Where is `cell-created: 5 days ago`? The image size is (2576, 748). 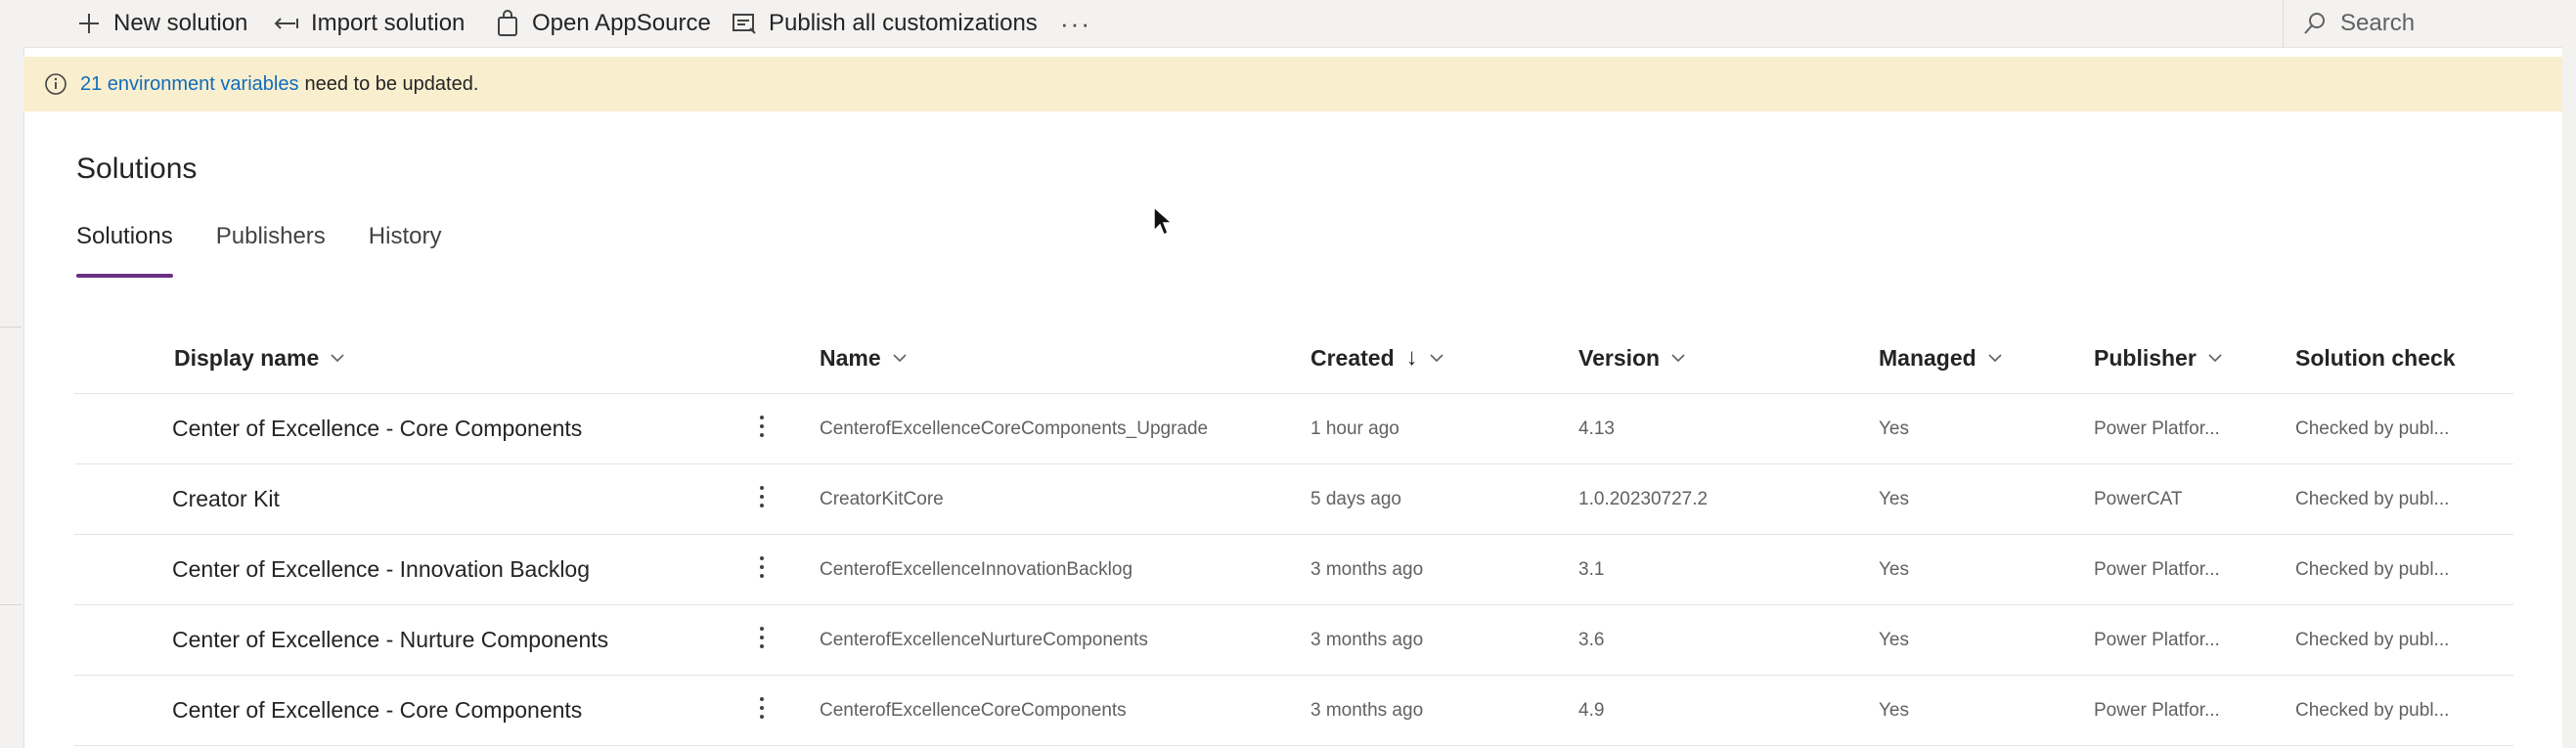 cell-created: 5 days ago is located at coordinates (1356, 498).